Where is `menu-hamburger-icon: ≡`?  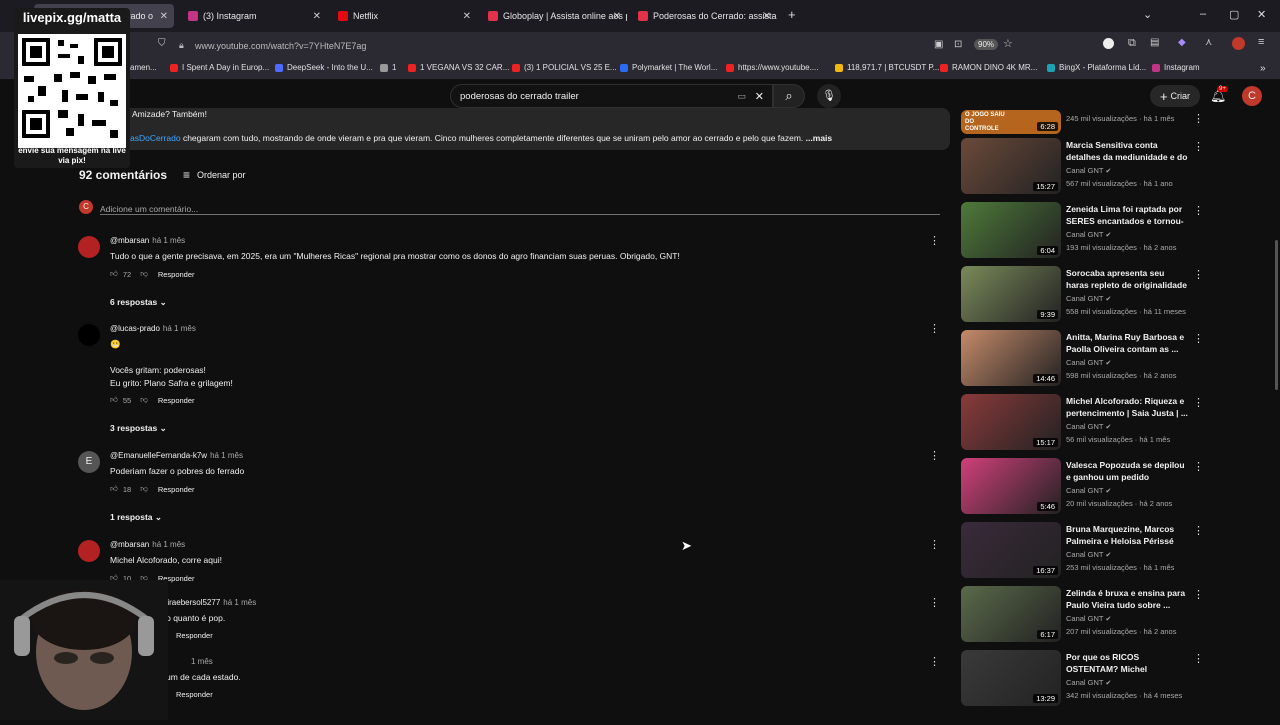 menu-hamburger-icon: ≡ is located at coordinates (1261, 42).